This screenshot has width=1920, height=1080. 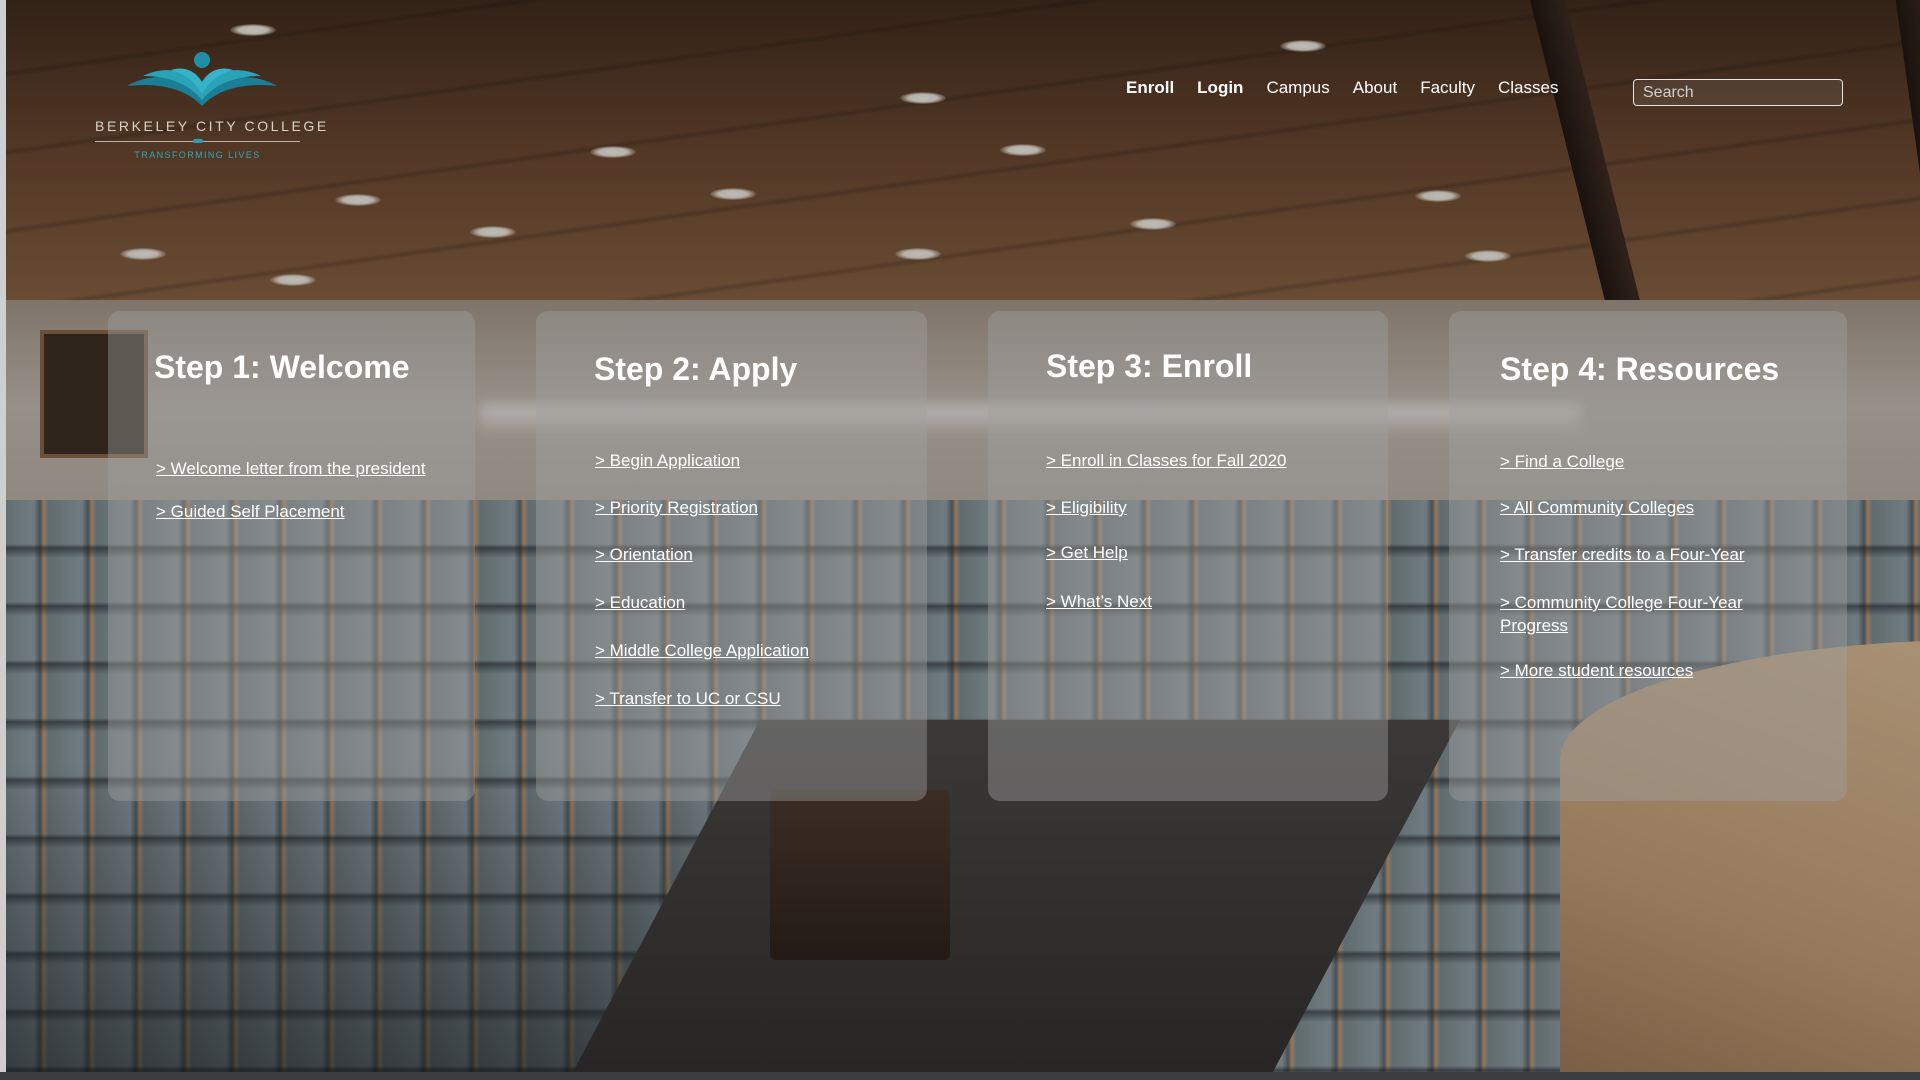 I want to click on list-item: > Middle College Application, so click(x=755, y=650).